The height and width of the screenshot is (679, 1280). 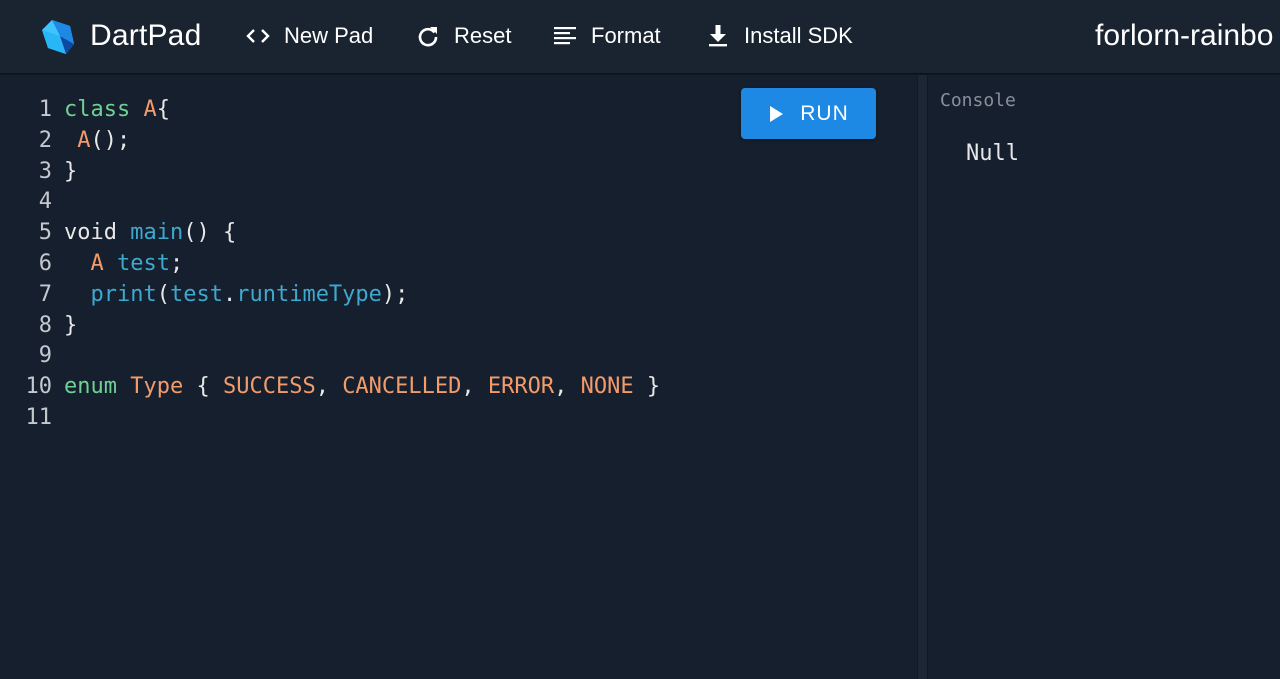 I want to click on line-number: 10, so click(x=39, y=387).